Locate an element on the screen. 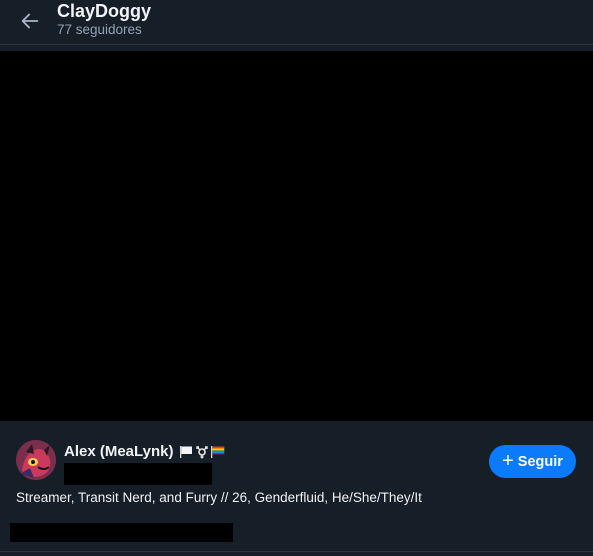 The image size is (593, 556). display-name-text: Alex (MeaLynk) is located at coordinates (119, 451).